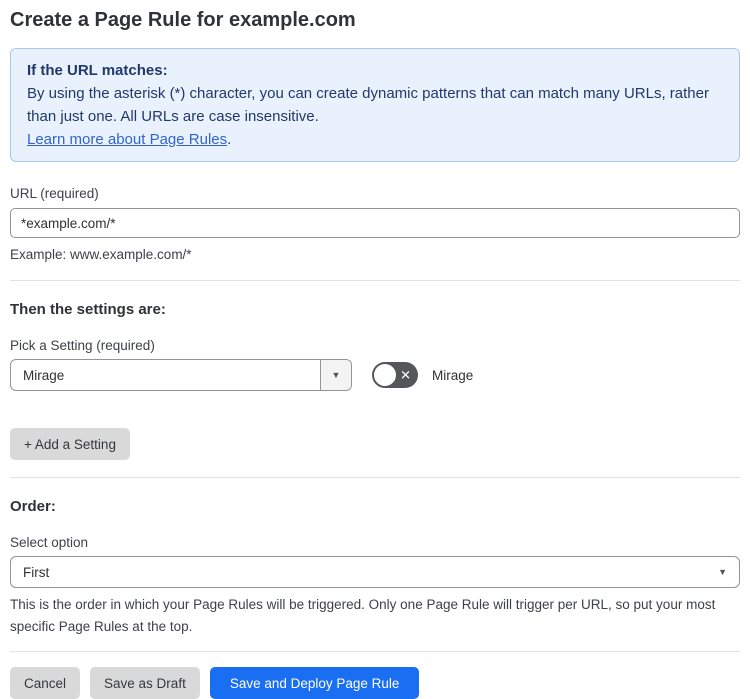 This screenshot has width=750, height=699. What do you see at coordinates (453, 375) in the screenshot?
I see `toggle-label: Mirage` at bounding box center [453, 375].